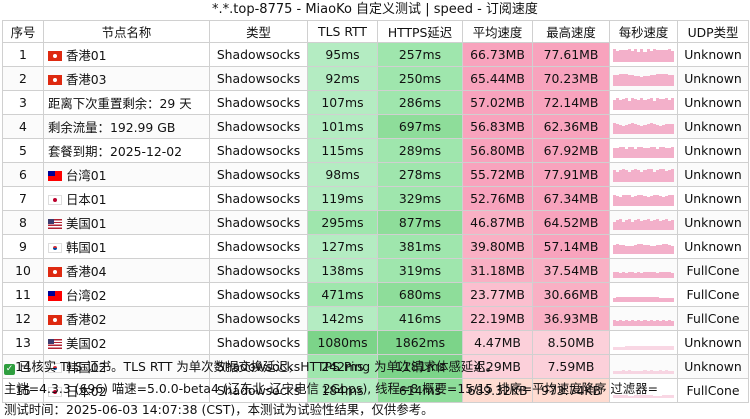 The width and height of the screenshot is (750, 419). Describe the element at coordinates (571, 198) in the screenshot. I see `max-speed: 67.34MB` at that location.